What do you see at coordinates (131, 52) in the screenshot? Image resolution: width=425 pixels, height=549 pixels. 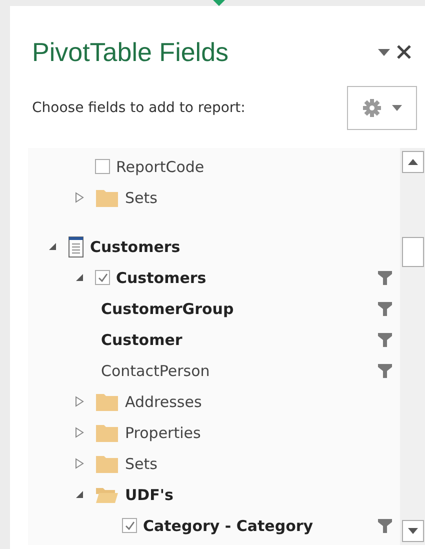 I see `panel-title: PivotTable Fields` at bounding box center [131, 52].